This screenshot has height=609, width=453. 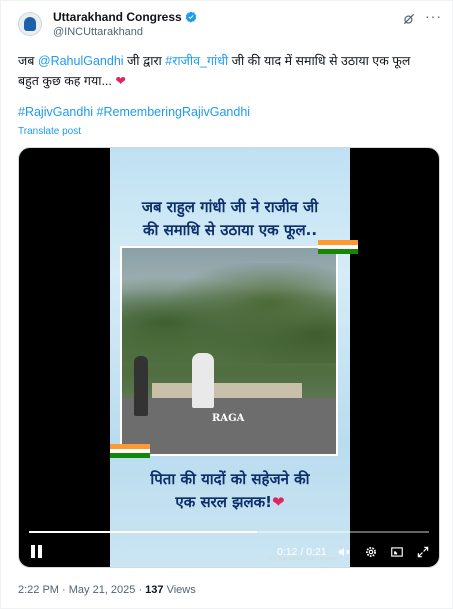 I want to click on hashtag-link-inline: #राजीव_गांधी, so click(x=196, y=61).